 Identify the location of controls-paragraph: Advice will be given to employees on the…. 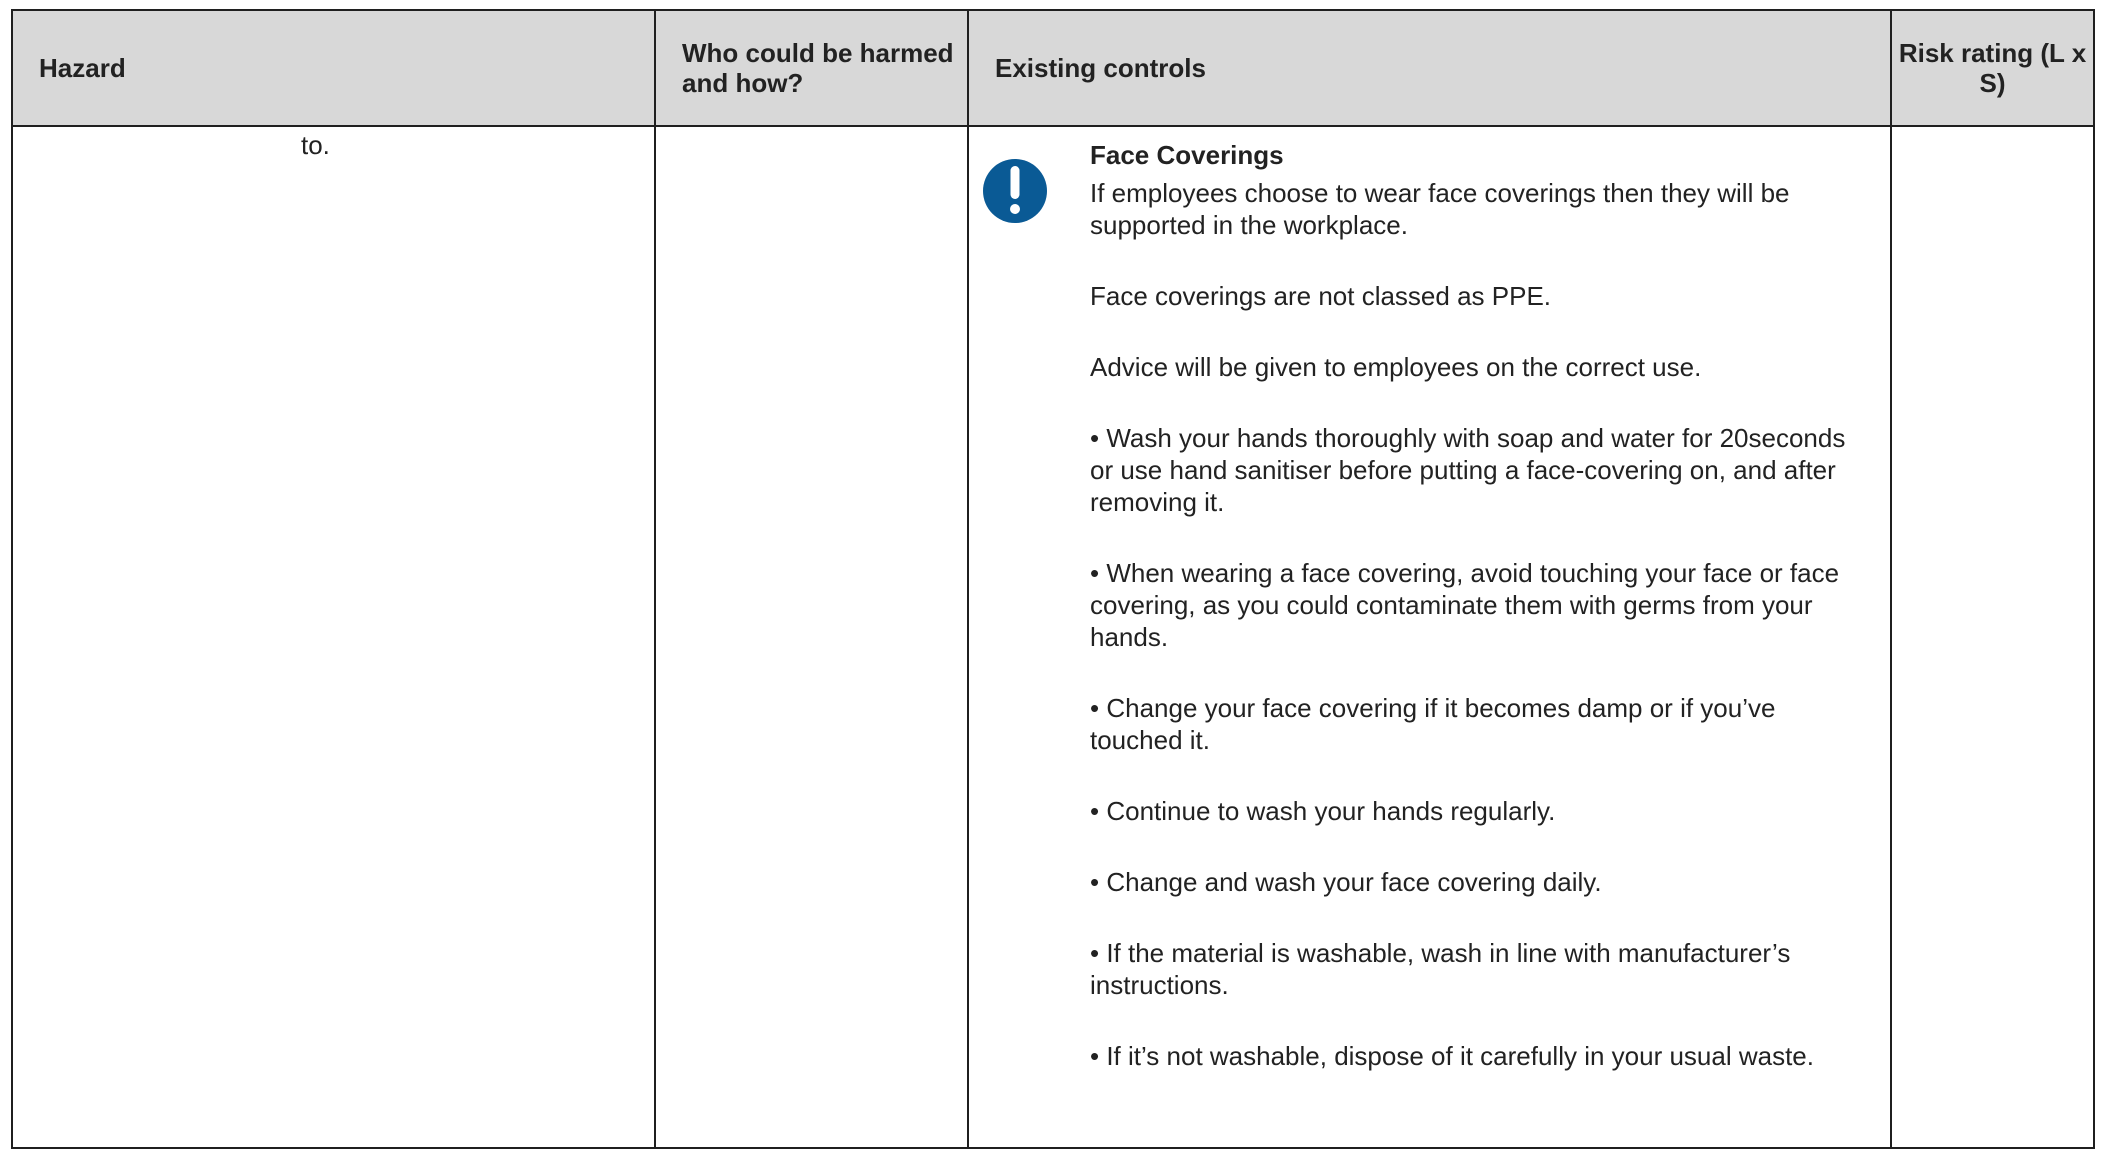
(1396, 367).